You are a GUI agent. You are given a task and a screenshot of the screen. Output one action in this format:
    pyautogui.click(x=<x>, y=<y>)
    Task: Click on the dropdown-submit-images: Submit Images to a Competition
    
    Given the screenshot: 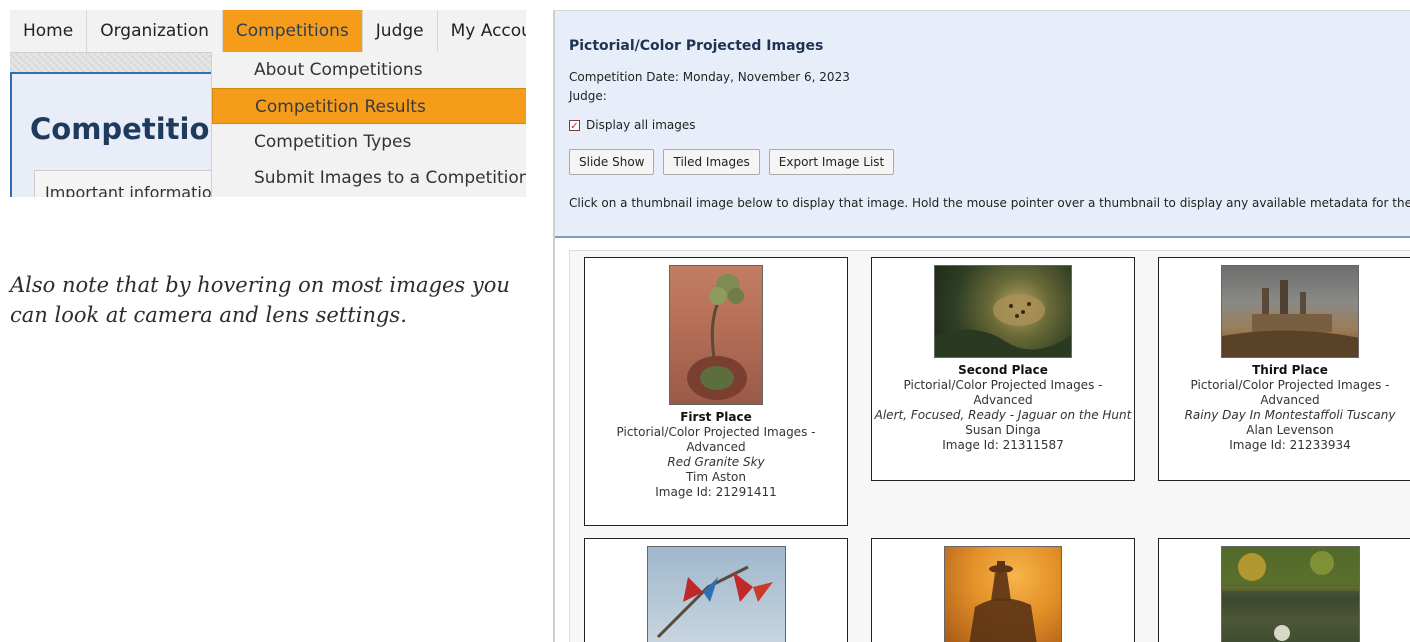 What is the action you would take?
    pyautogui.click(x=369, y=178)
    